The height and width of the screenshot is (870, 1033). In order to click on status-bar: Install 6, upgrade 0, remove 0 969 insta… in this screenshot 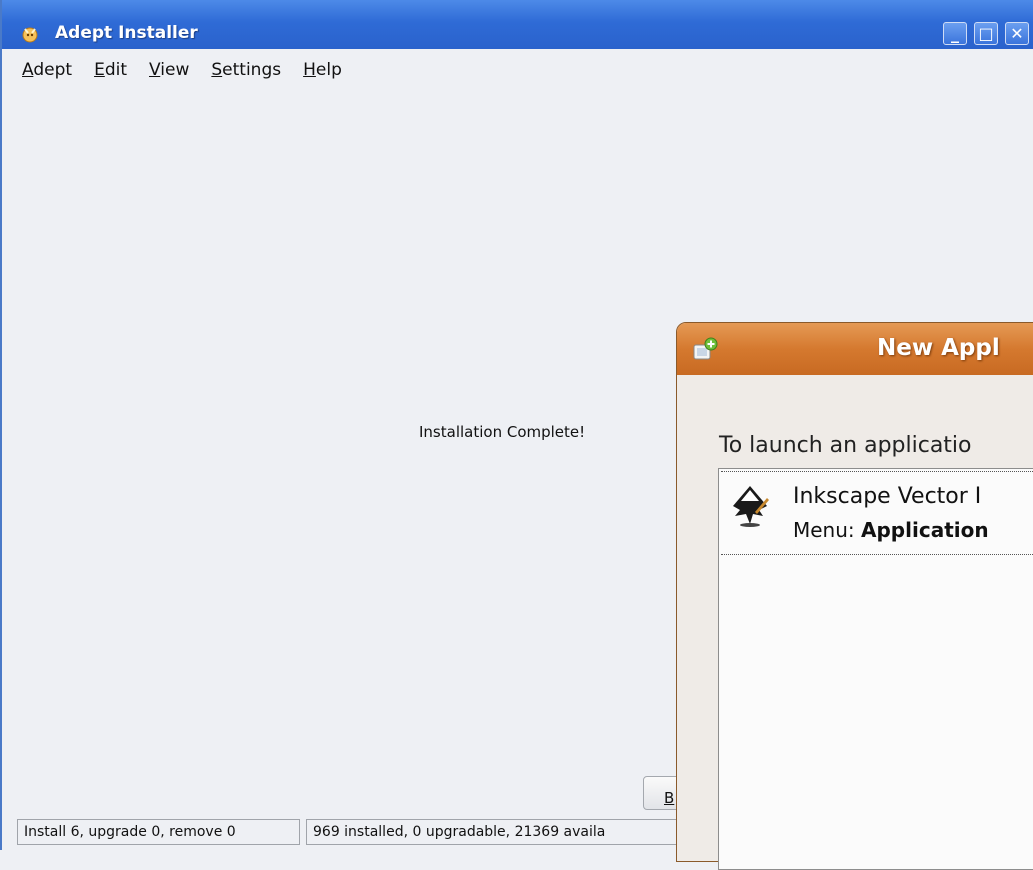, I will do `click(350, 832)`.